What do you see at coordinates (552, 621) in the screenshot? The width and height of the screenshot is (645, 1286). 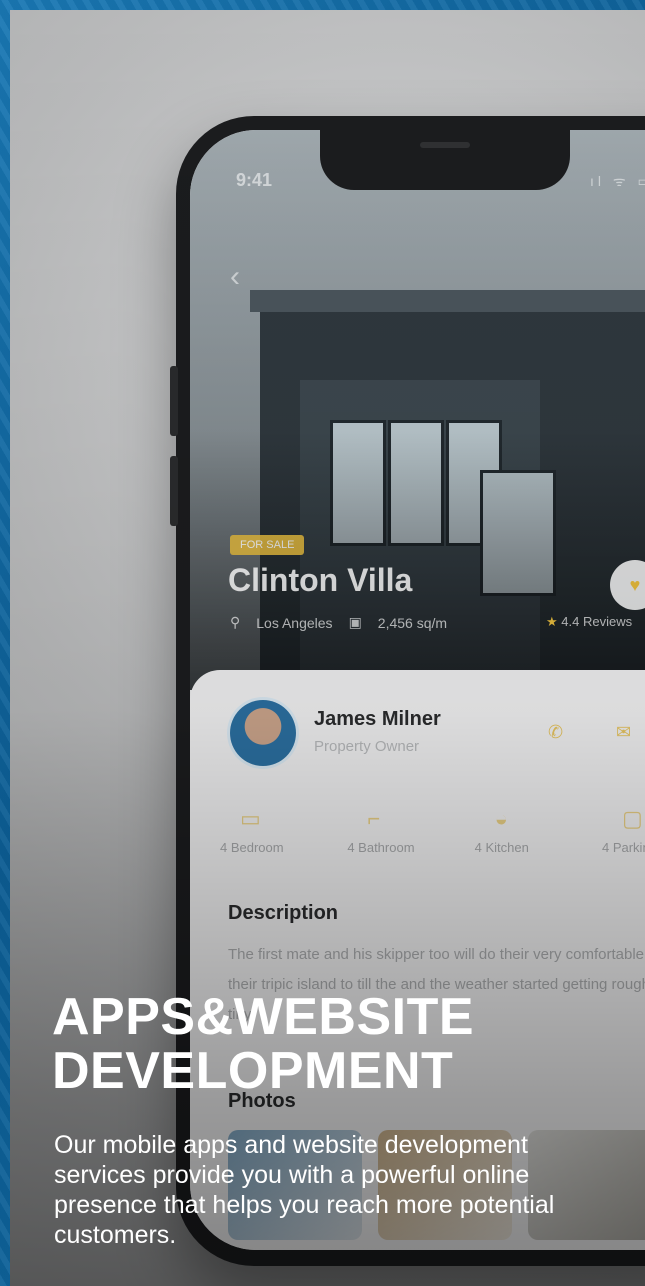 I see `star-icon: ★` at bounding box center [552, 621].